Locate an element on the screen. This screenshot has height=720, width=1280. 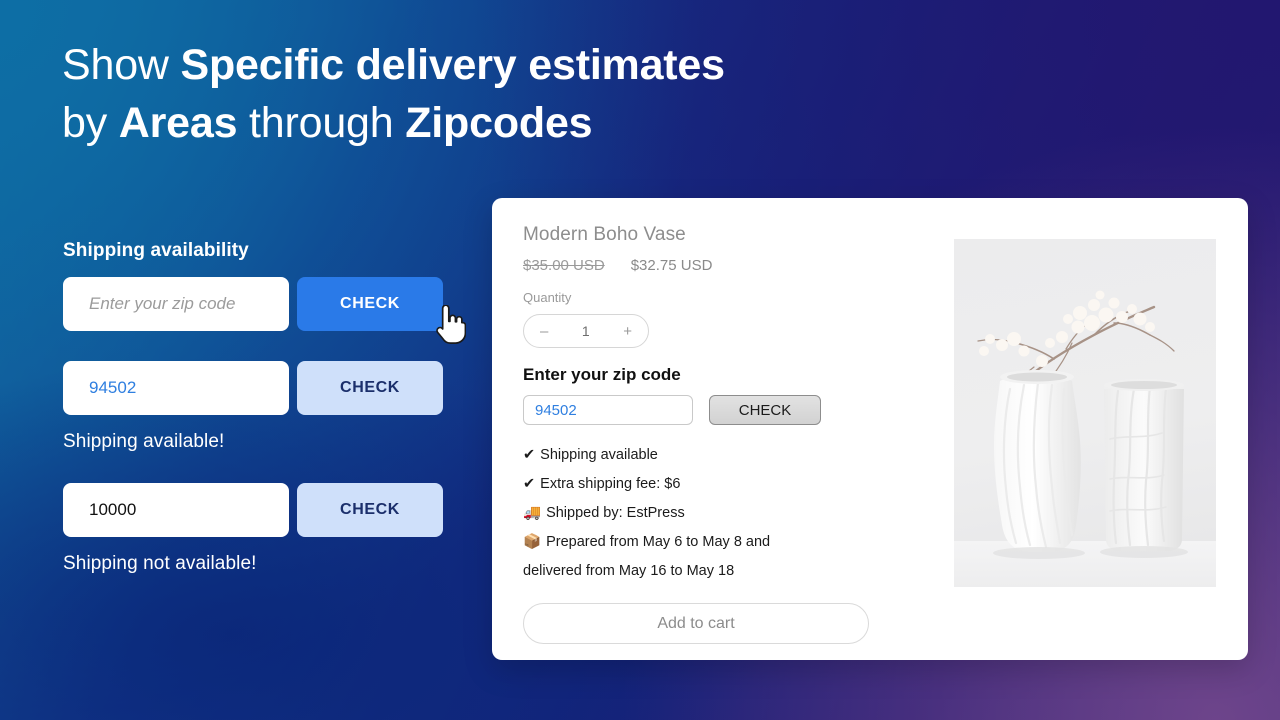
headline-emphasis: Zipcodes is located at coordinates (499, 123).